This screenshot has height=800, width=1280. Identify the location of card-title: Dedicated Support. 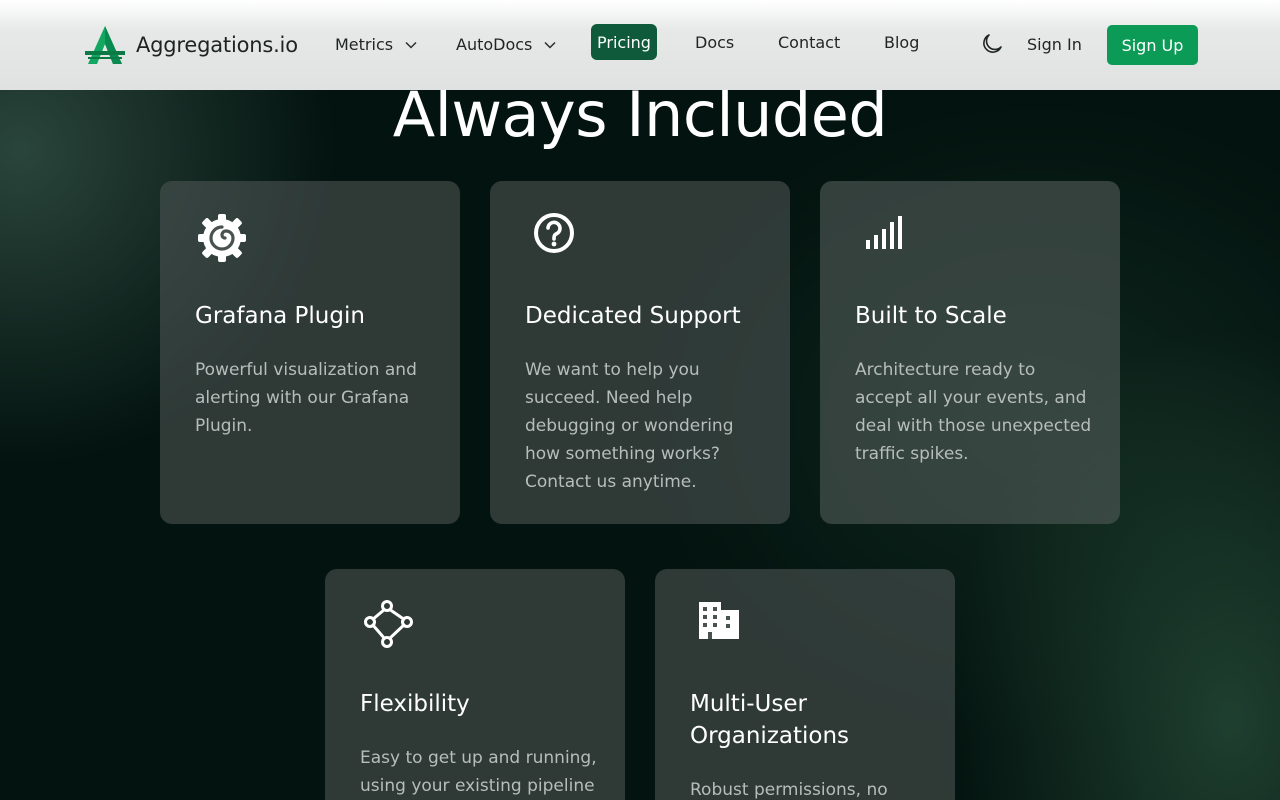
(633, 316).